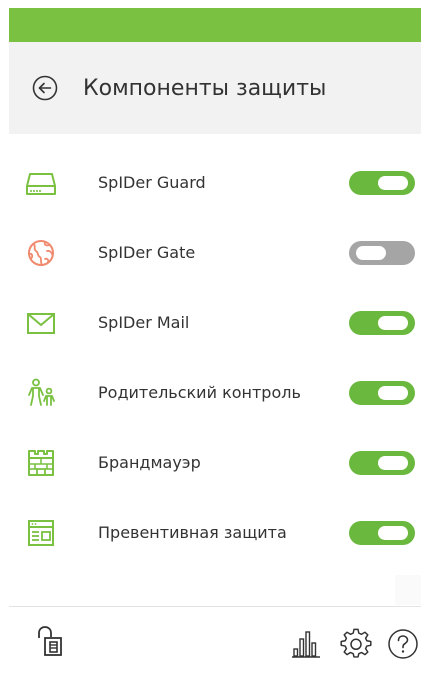 The height and width of the screenshot is (675, 421). I want to click on list-item-parental-control: Родительский контроль, so click(215, 393).